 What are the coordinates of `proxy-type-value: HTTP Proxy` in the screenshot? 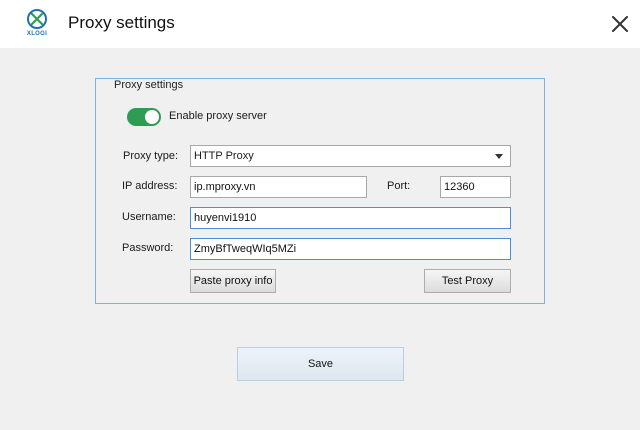 It's located at (224, 156).